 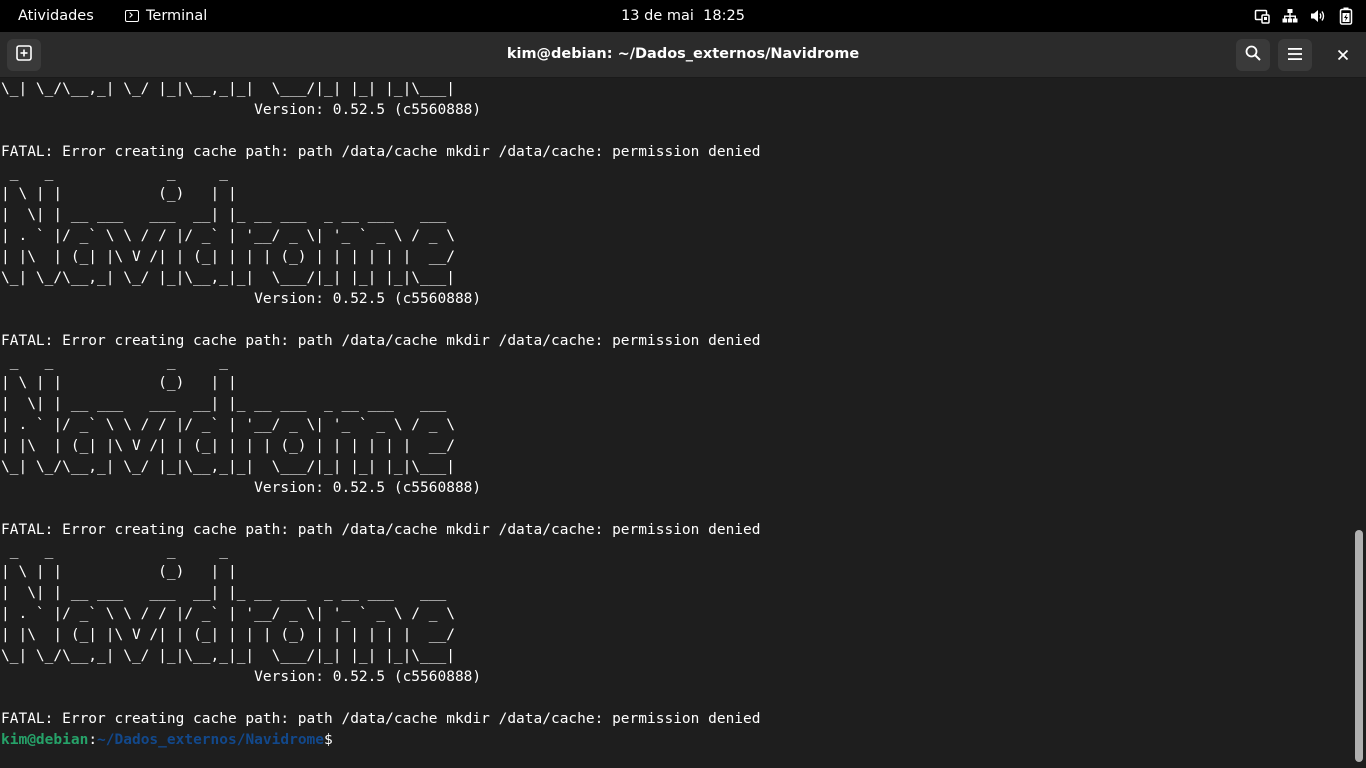 I want to click on close-button, so click(x=1343, y=55).